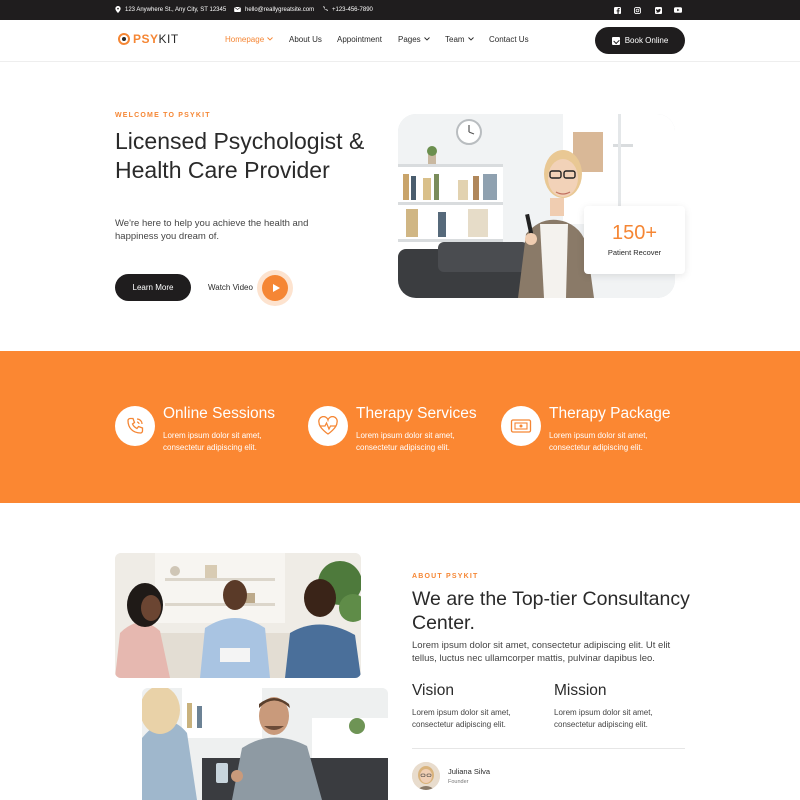 Image resolution: width=800 pixels, height=800 pixels. Describe the element at coordinates (163, 115) in the screenshot. I see `hero-eyebrow: WELCOME TO PSYKIT` at that location.